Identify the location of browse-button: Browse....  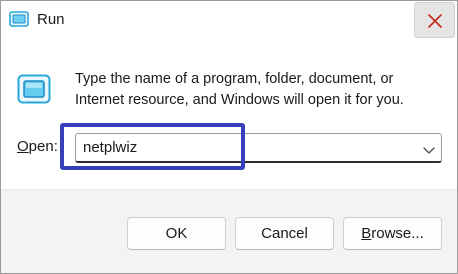
(392, 233).